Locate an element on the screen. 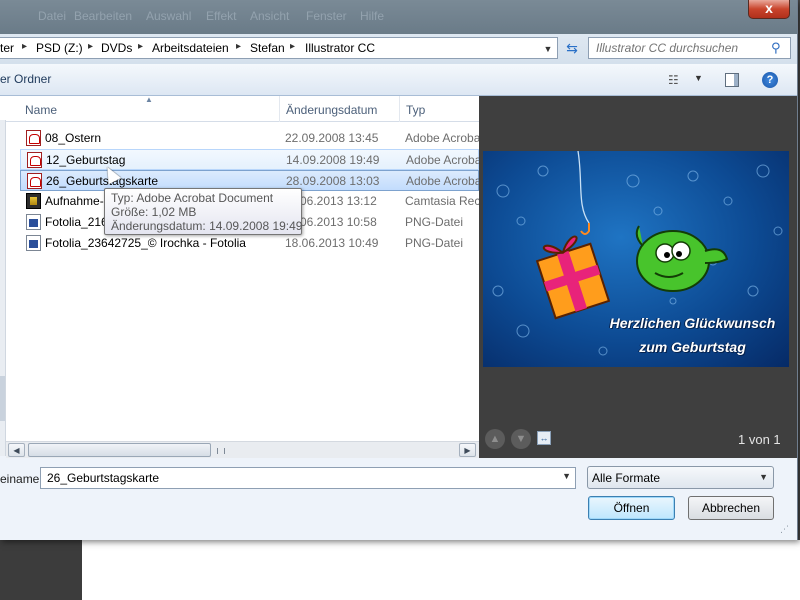  previous-page-icon: ▲ is located at coordinates (495, 439).